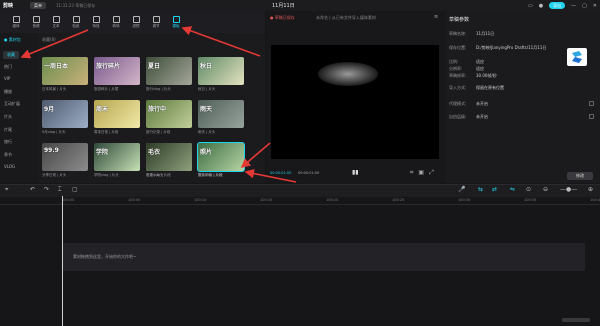  Describe the element at coordinates (221, 114) in the screenshot. I see `template-card: 雨天` at that location.